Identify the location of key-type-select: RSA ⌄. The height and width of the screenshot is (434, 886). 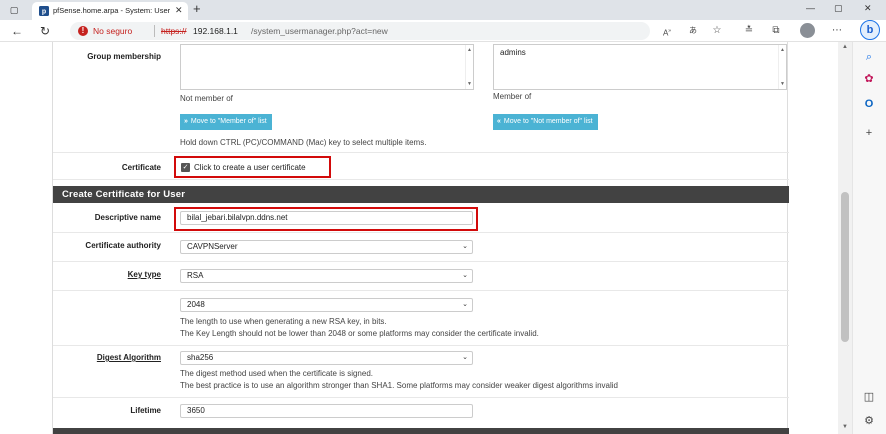
(326, 276).